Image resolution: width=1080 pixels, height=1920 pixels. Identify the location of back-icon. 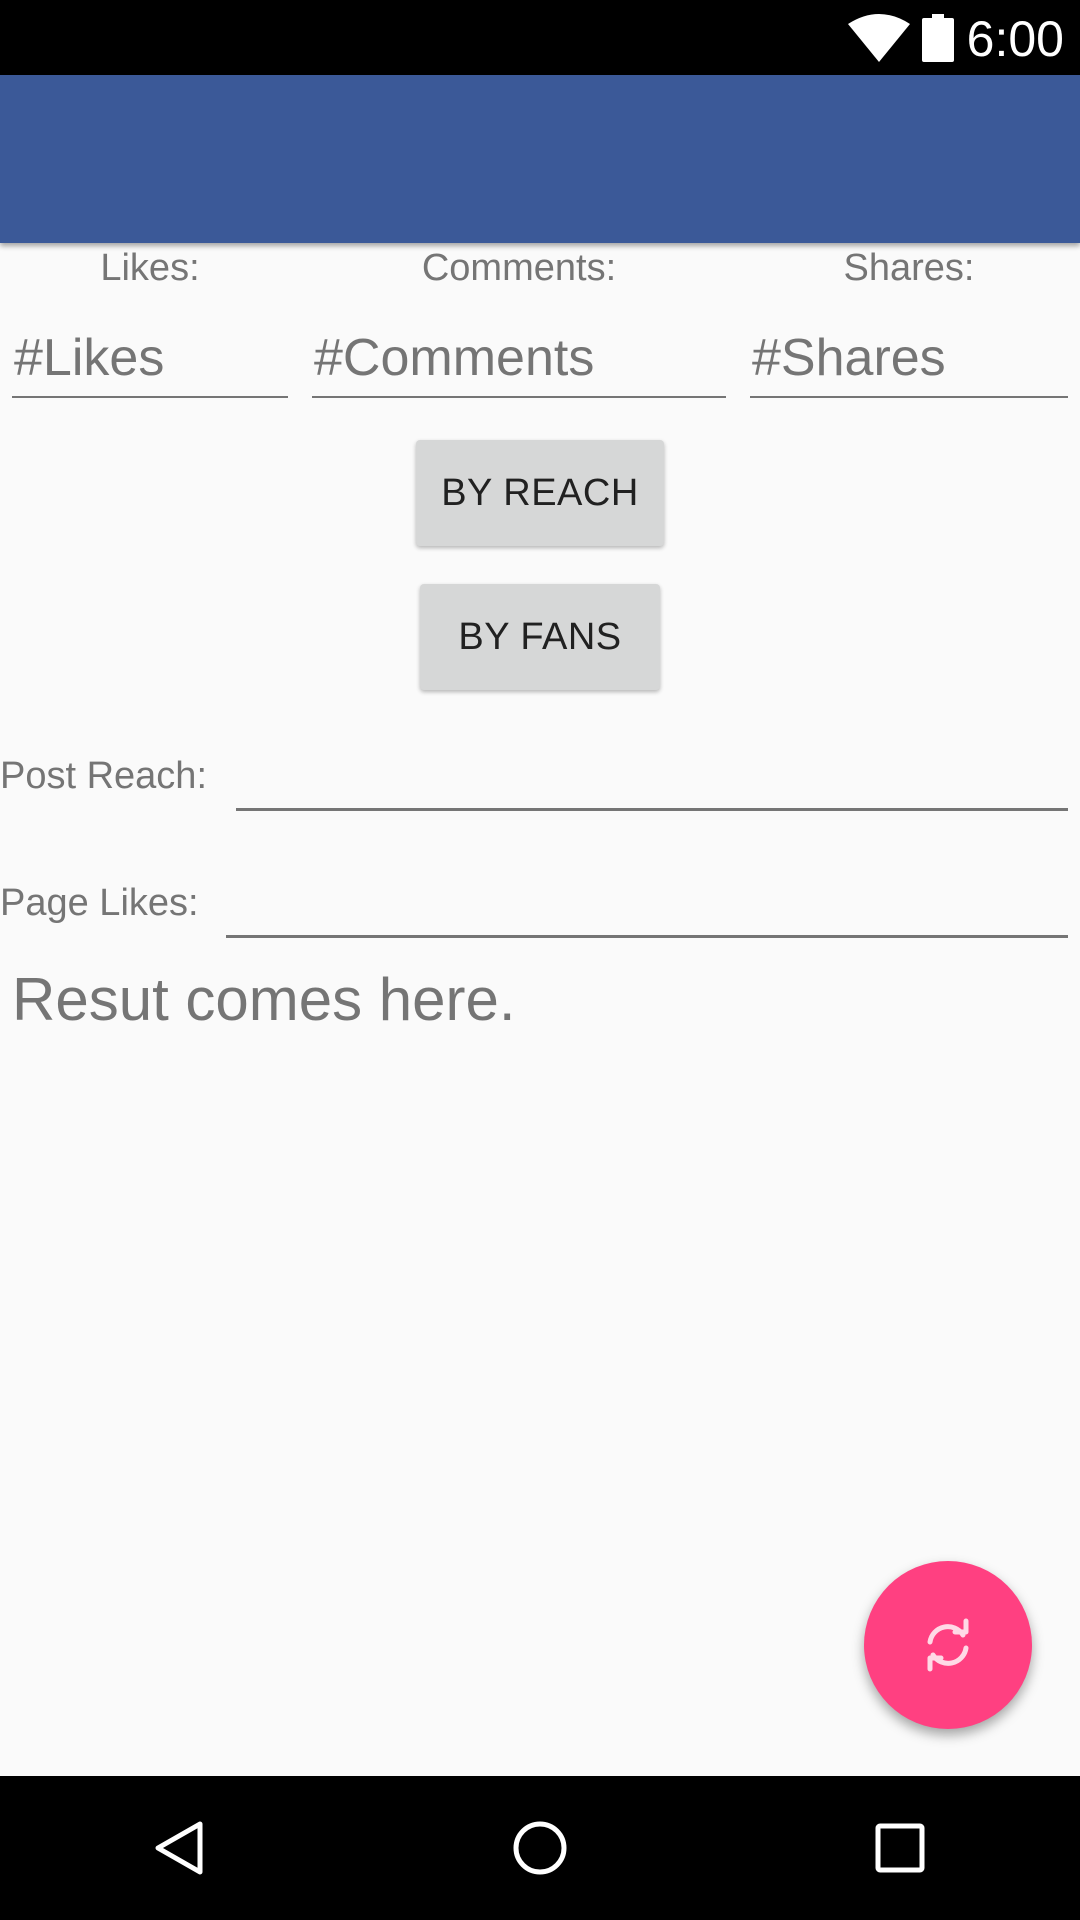
(180, 1848).